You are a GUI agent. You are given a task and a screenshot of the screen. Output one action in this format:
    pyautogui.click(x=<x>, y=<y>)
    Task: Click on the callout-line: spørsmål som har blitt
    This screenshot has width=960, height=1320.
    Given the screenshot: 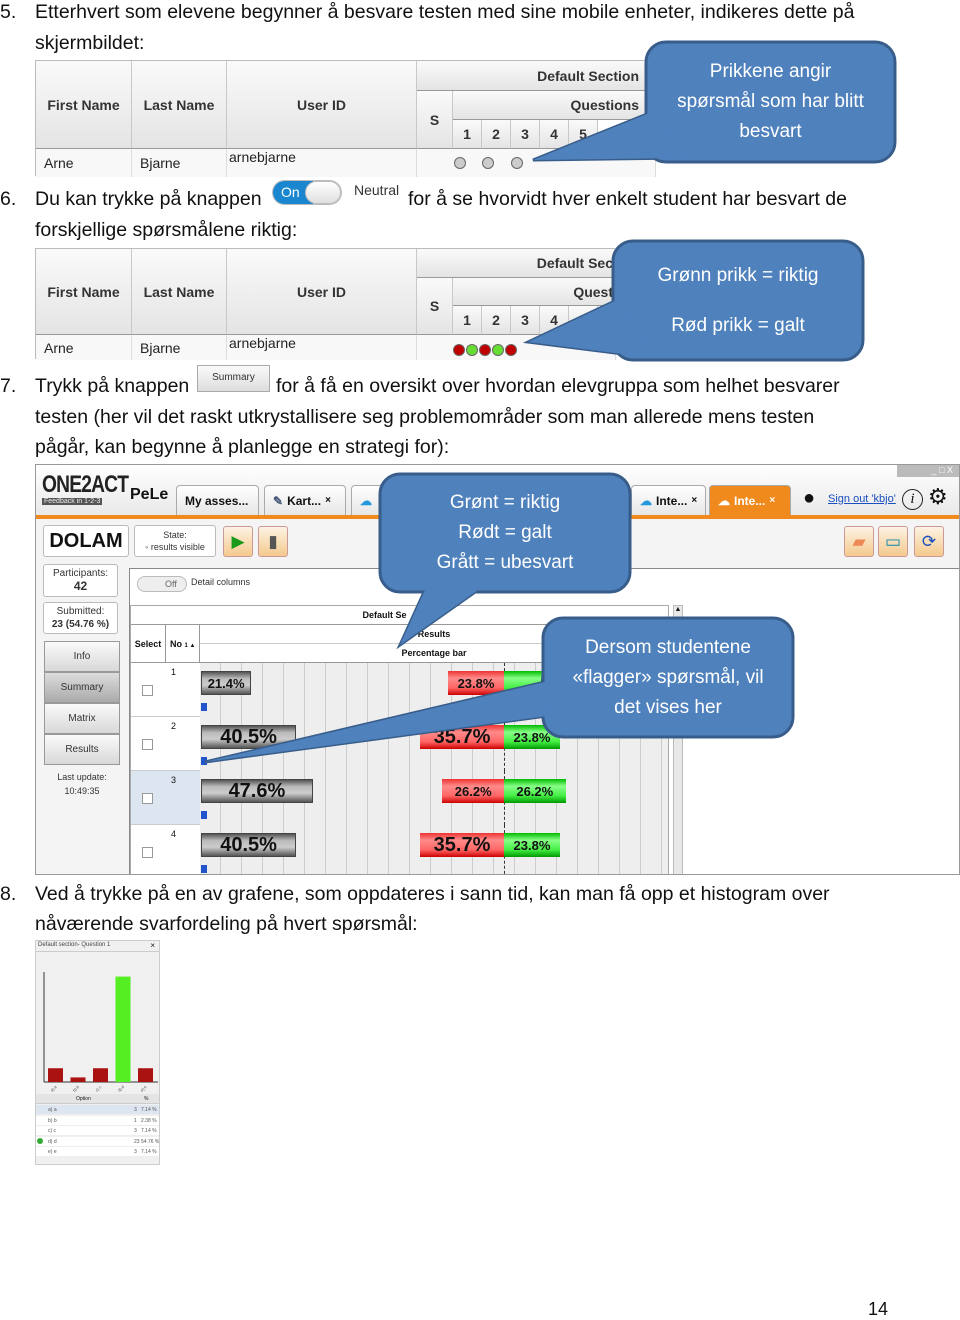 What is the action you would take?
    pyautogui.click(x=770, y=101)
    